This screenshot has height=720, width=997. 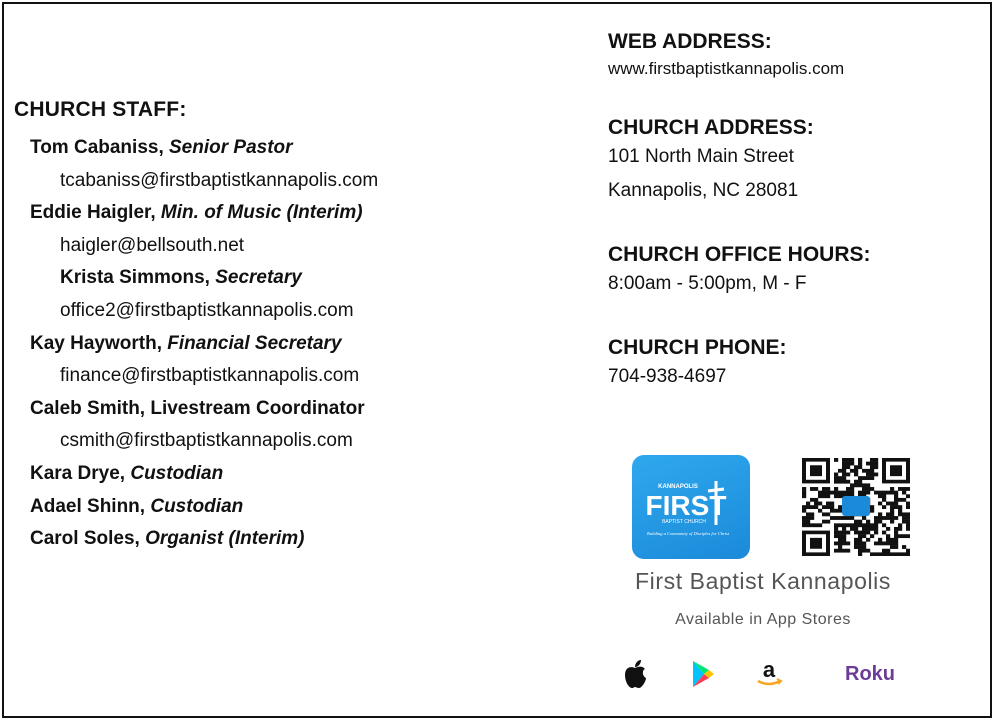 What do you see at coordinates (204, 376) in the screenshot?
I see `staff-member-email: finance@firstbaptistkannapolis.com` at bounding box center [204, 376].